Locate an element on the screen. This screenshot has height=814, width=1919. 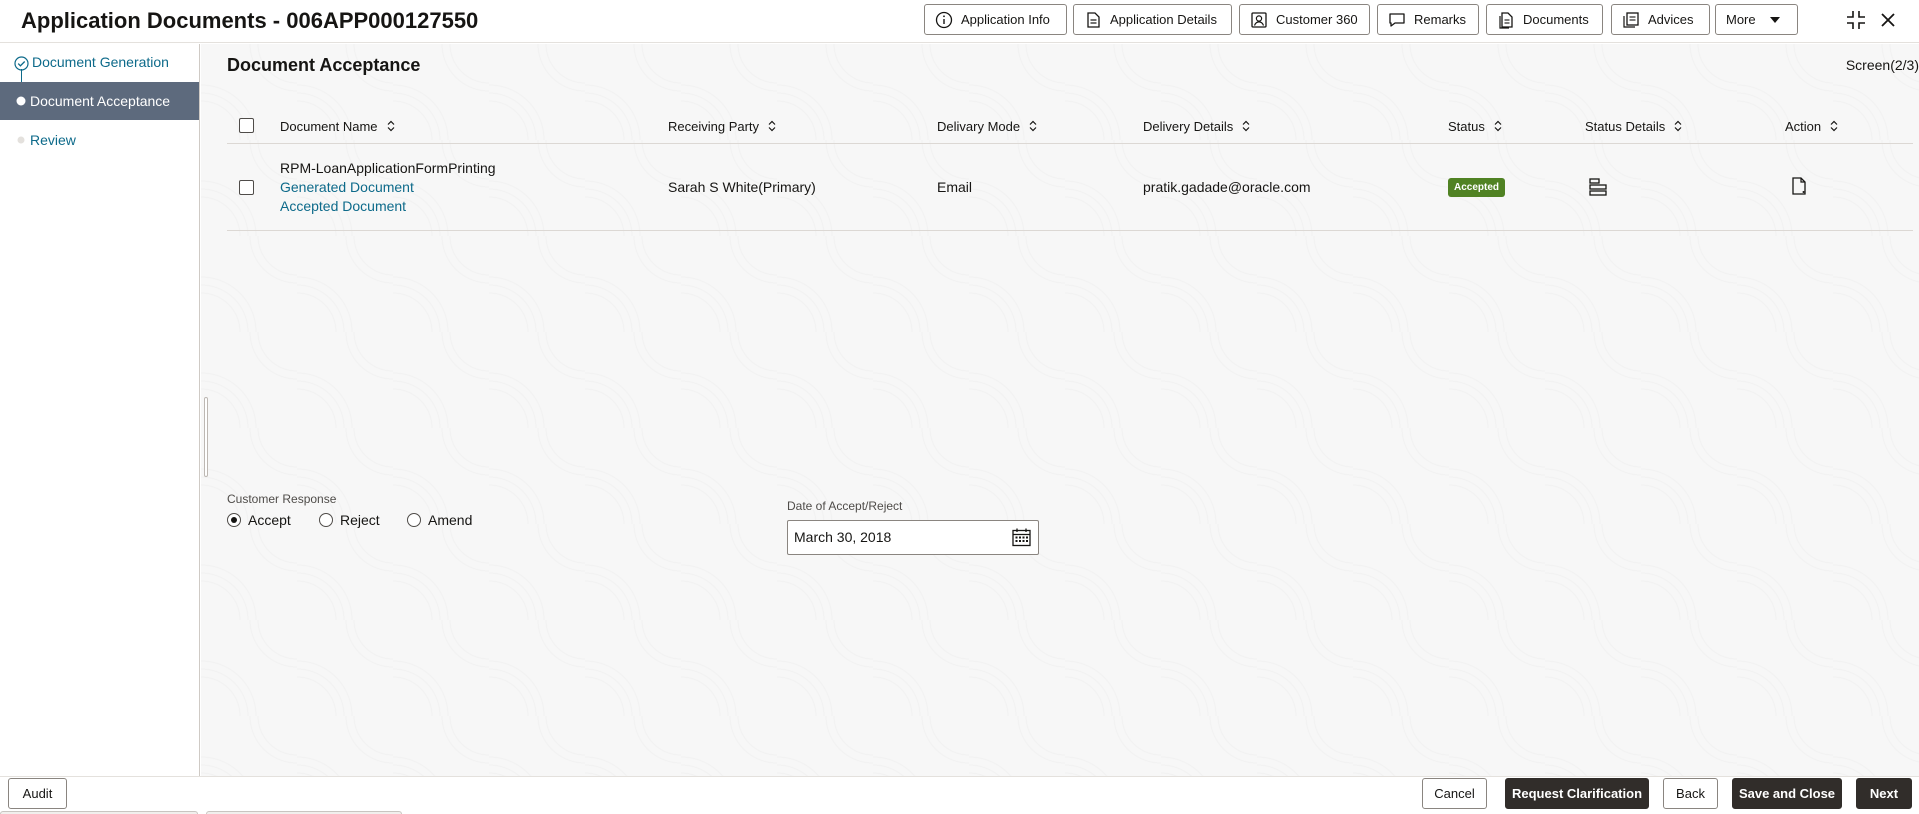
customer-360-button: Customer 360 is located at coordinates (1304, 19).